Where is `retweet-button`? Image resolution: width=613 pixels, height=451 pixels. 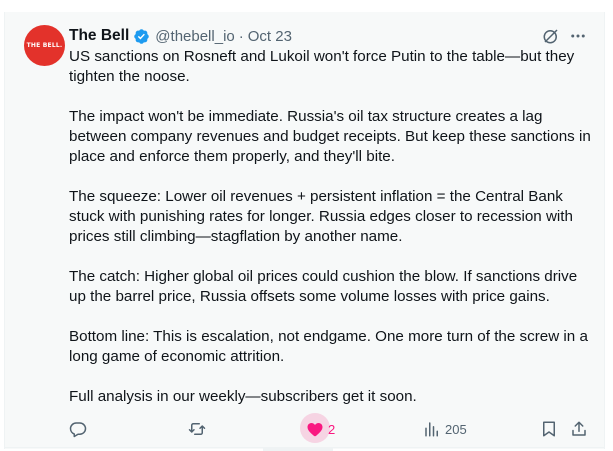 retweet-button is located at coordinates (197, 429).